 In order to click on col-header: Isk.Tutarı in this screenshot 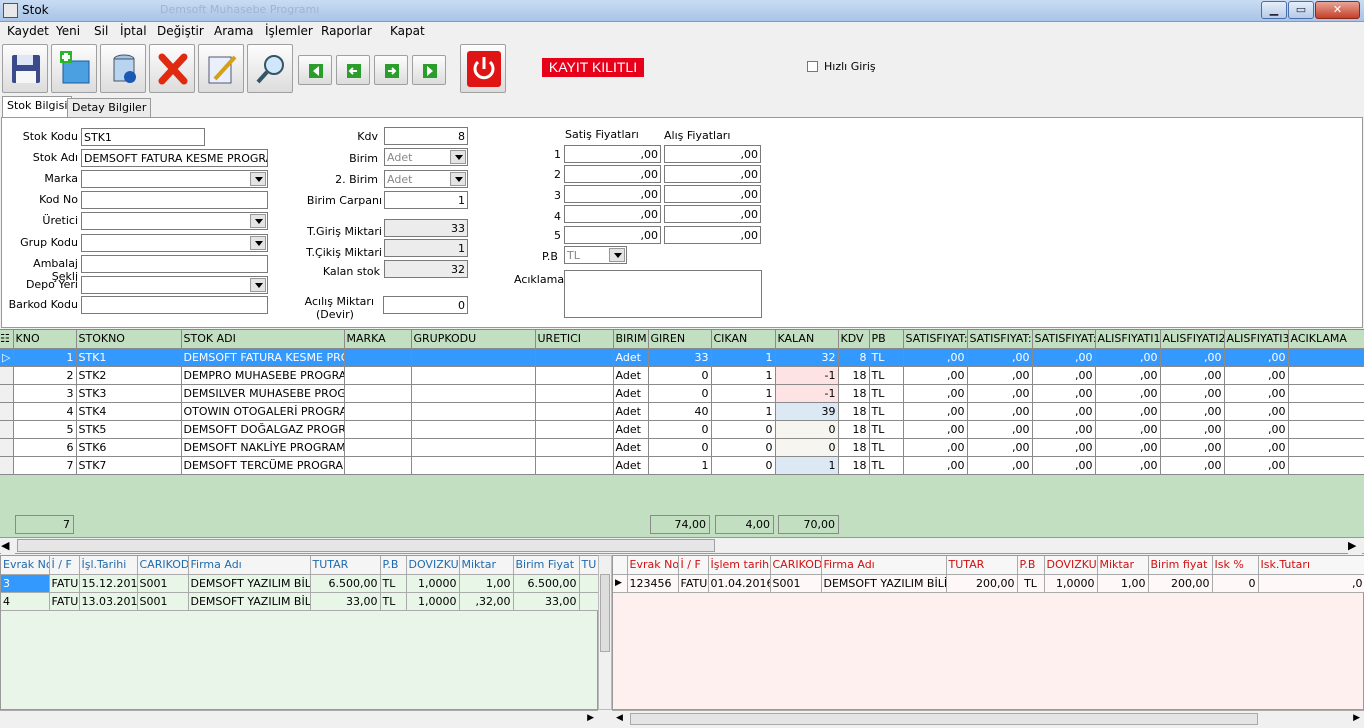, I will do `click(1311, 565)`.